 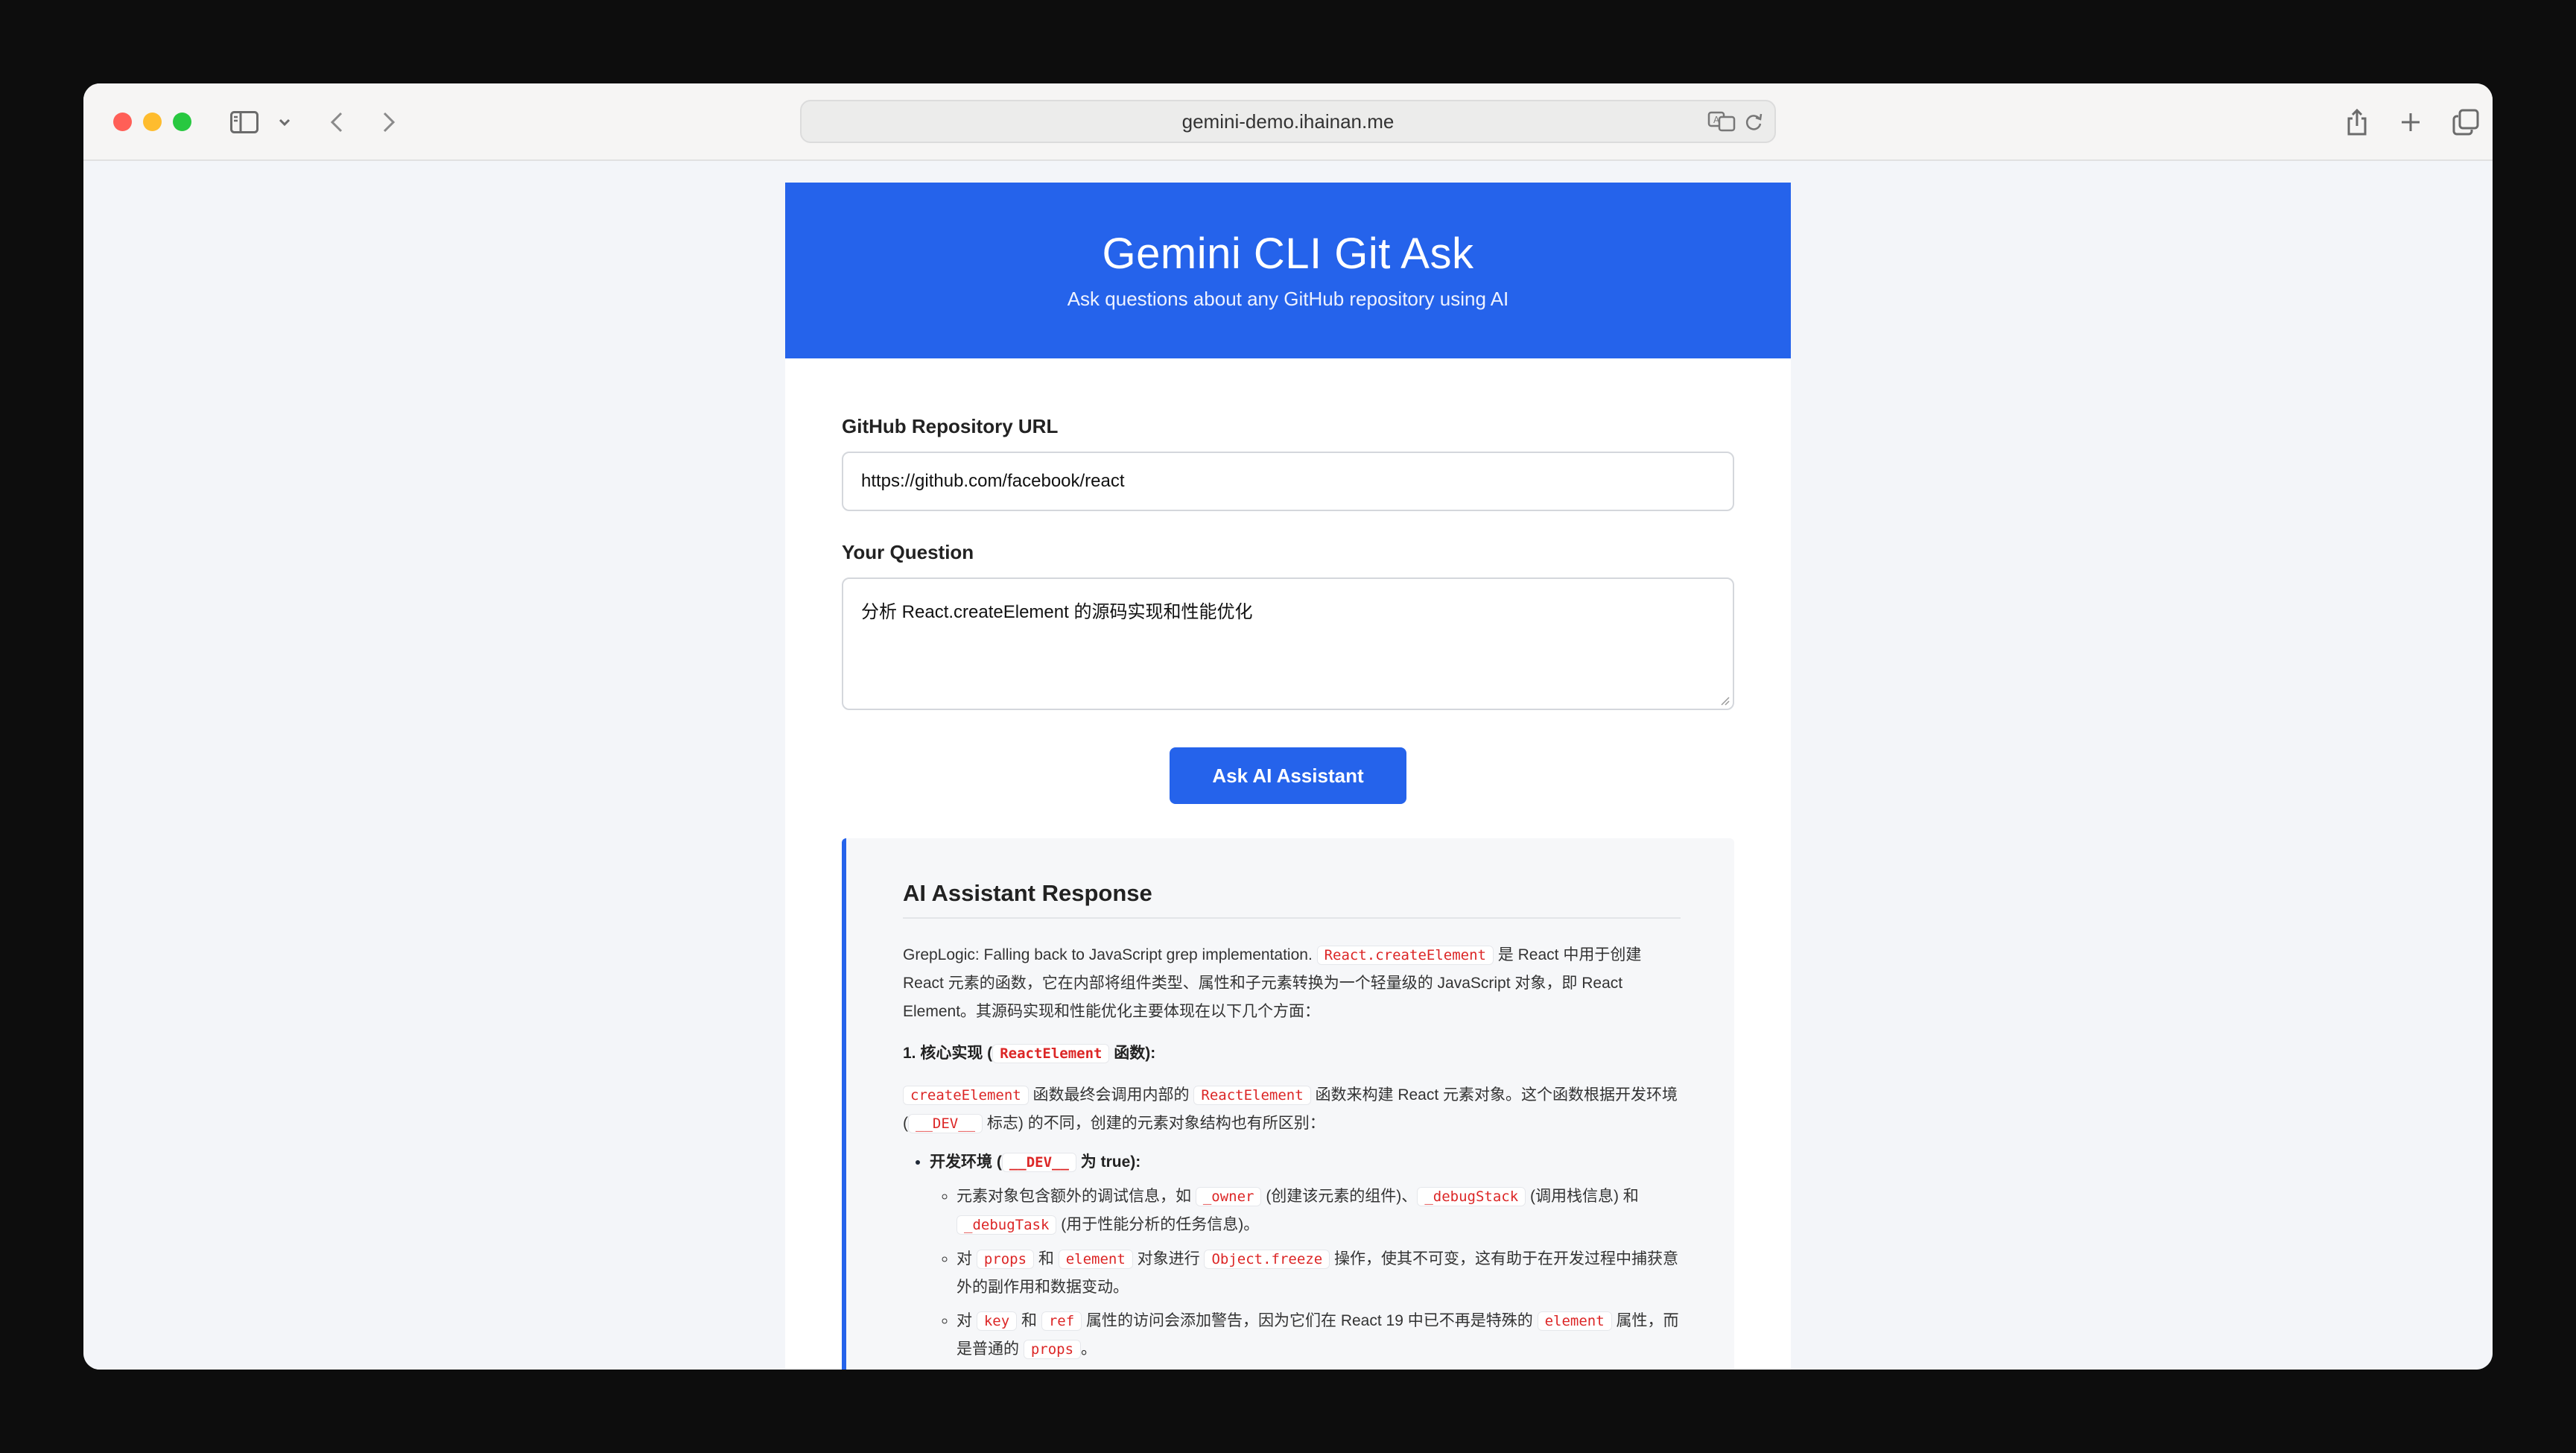 I want to click on inline-code: Object.freeze, so click(x=1267, y=1259).